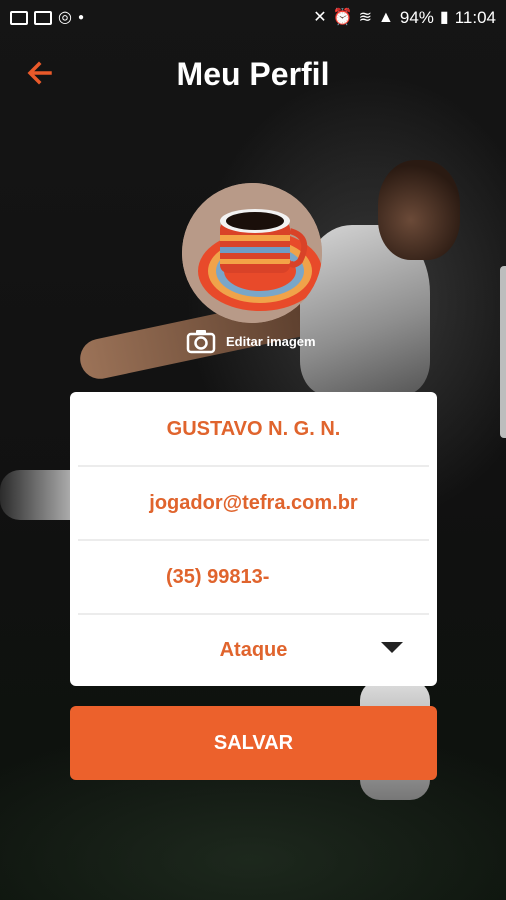 The image size is (506, 900). Describe the element at coordinates (365, 17) in the screenshot. I see `wifi-icon: ≋` at that location.